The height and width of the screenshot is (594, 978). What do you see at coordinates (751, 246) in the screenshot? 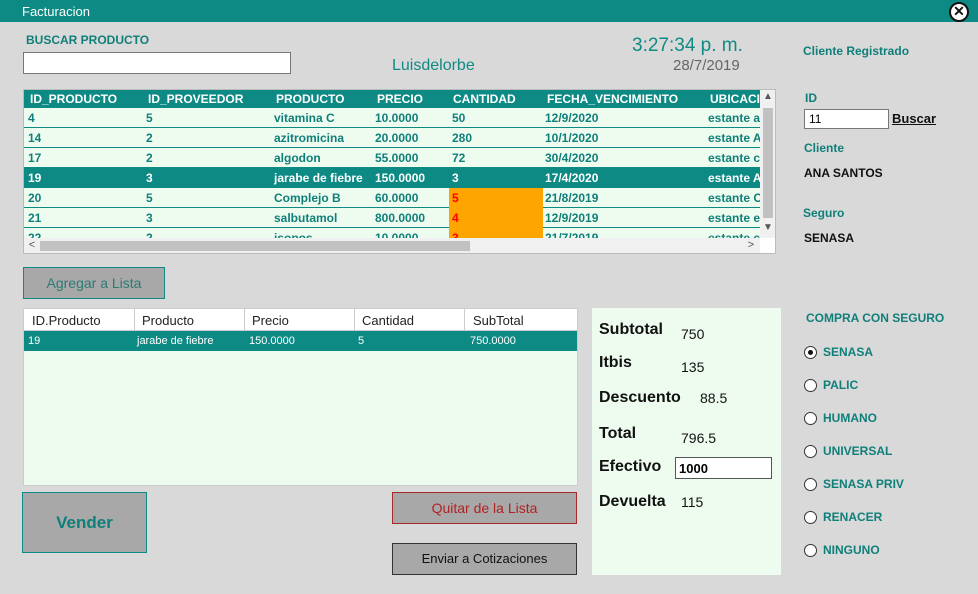
I see `scroll-right-icon: >` at bounding box center [751, 246].